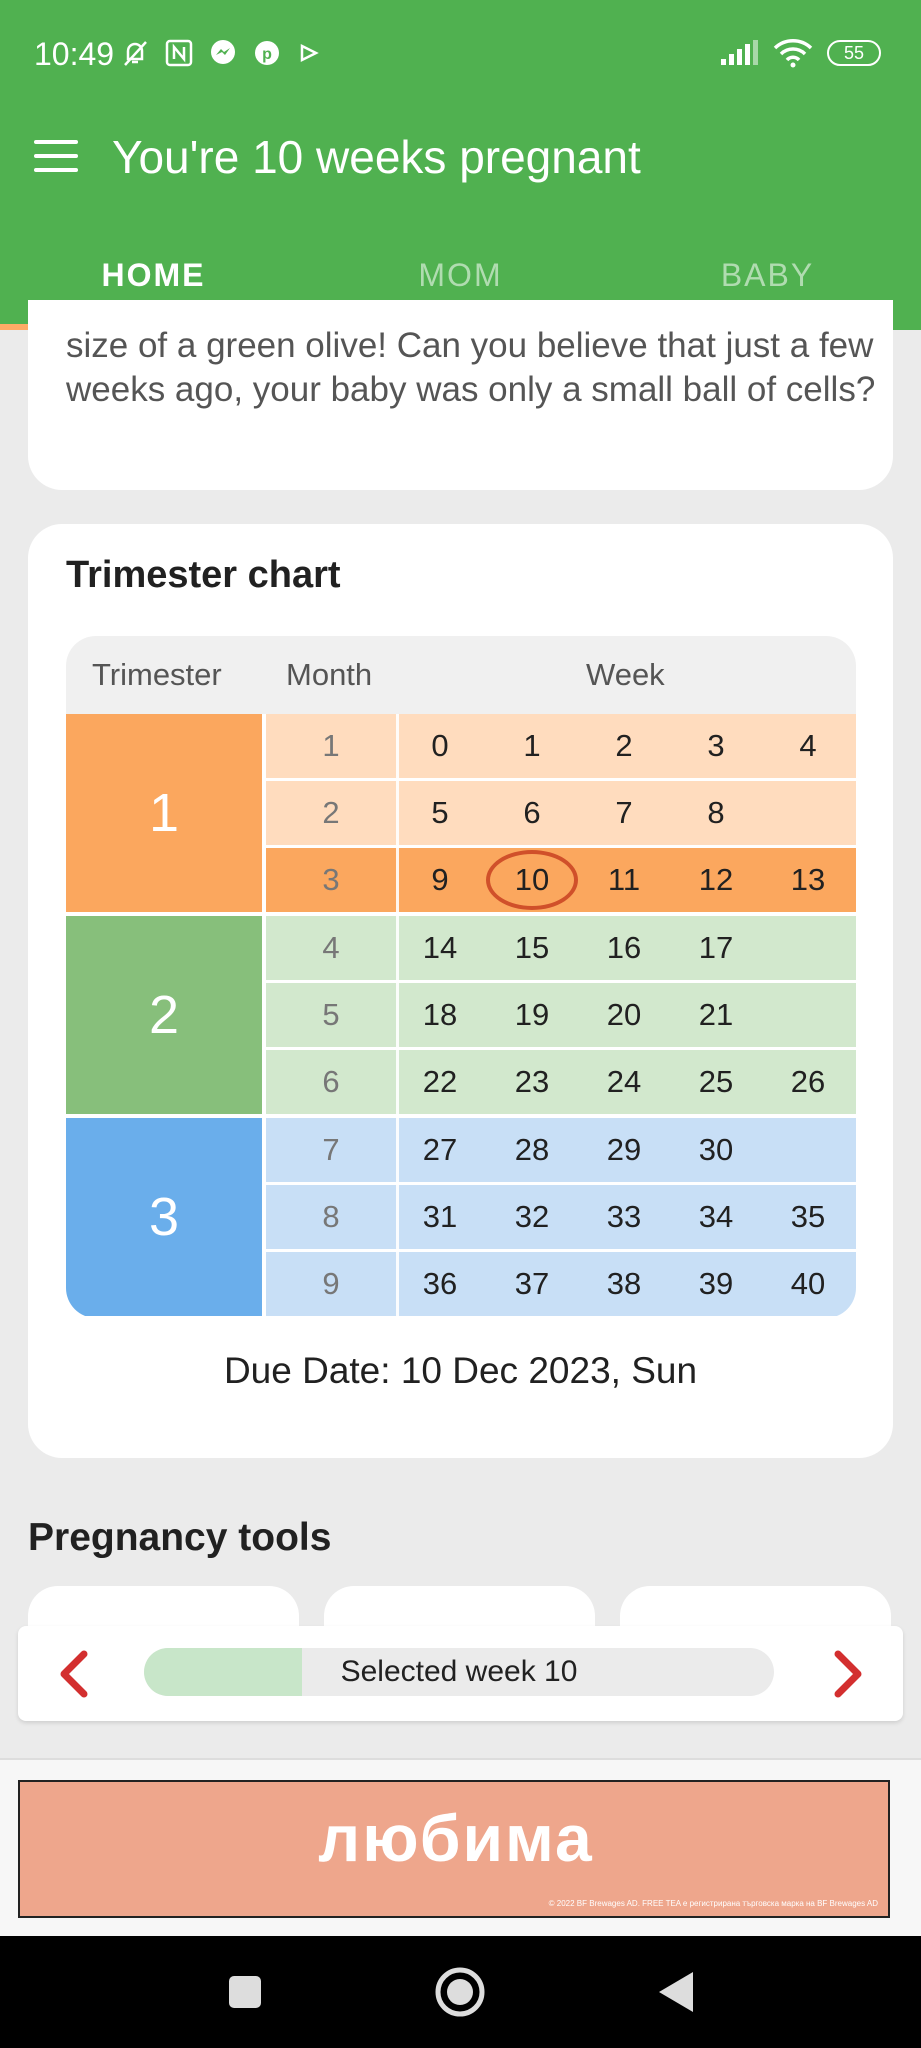 The height and width of the screenshot is (2048, 921). What do you see at coordinates (808, 1284) in the screenshot?
I see `week-cell: 40` at bounding box center [808, 1284].